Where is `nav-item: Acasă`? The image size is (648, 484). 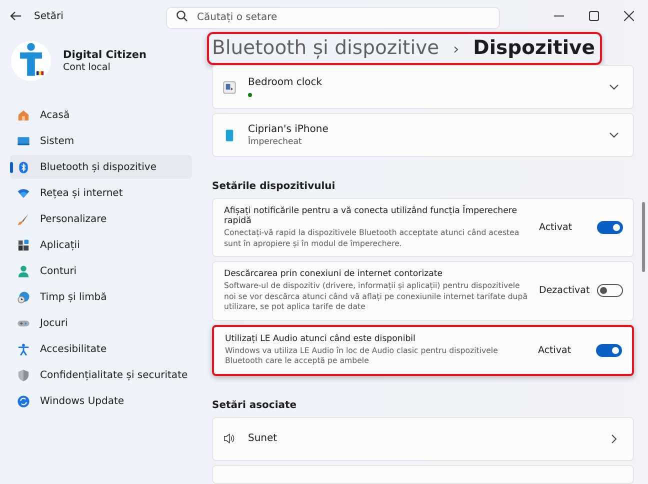 nav-item: Acasă is located at coordinates (101, 115).